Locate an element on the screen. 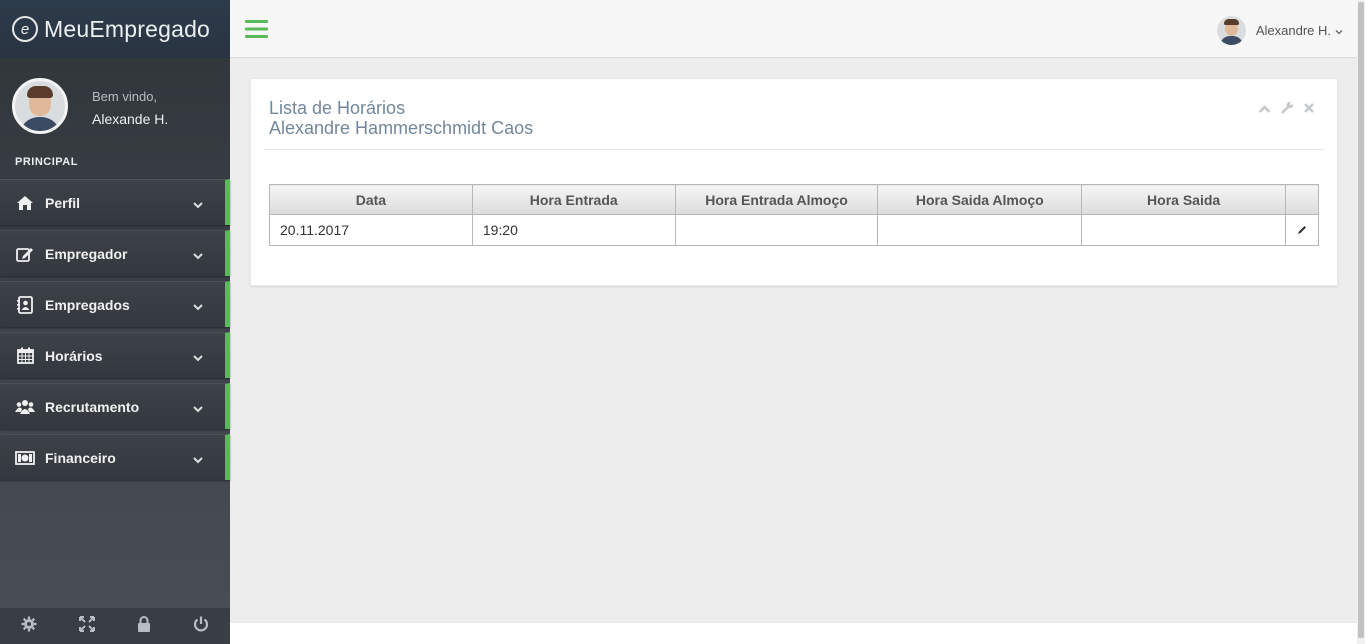 This screenshot has height=644, width=1365. money-icon is located at coordinates (25, 458).